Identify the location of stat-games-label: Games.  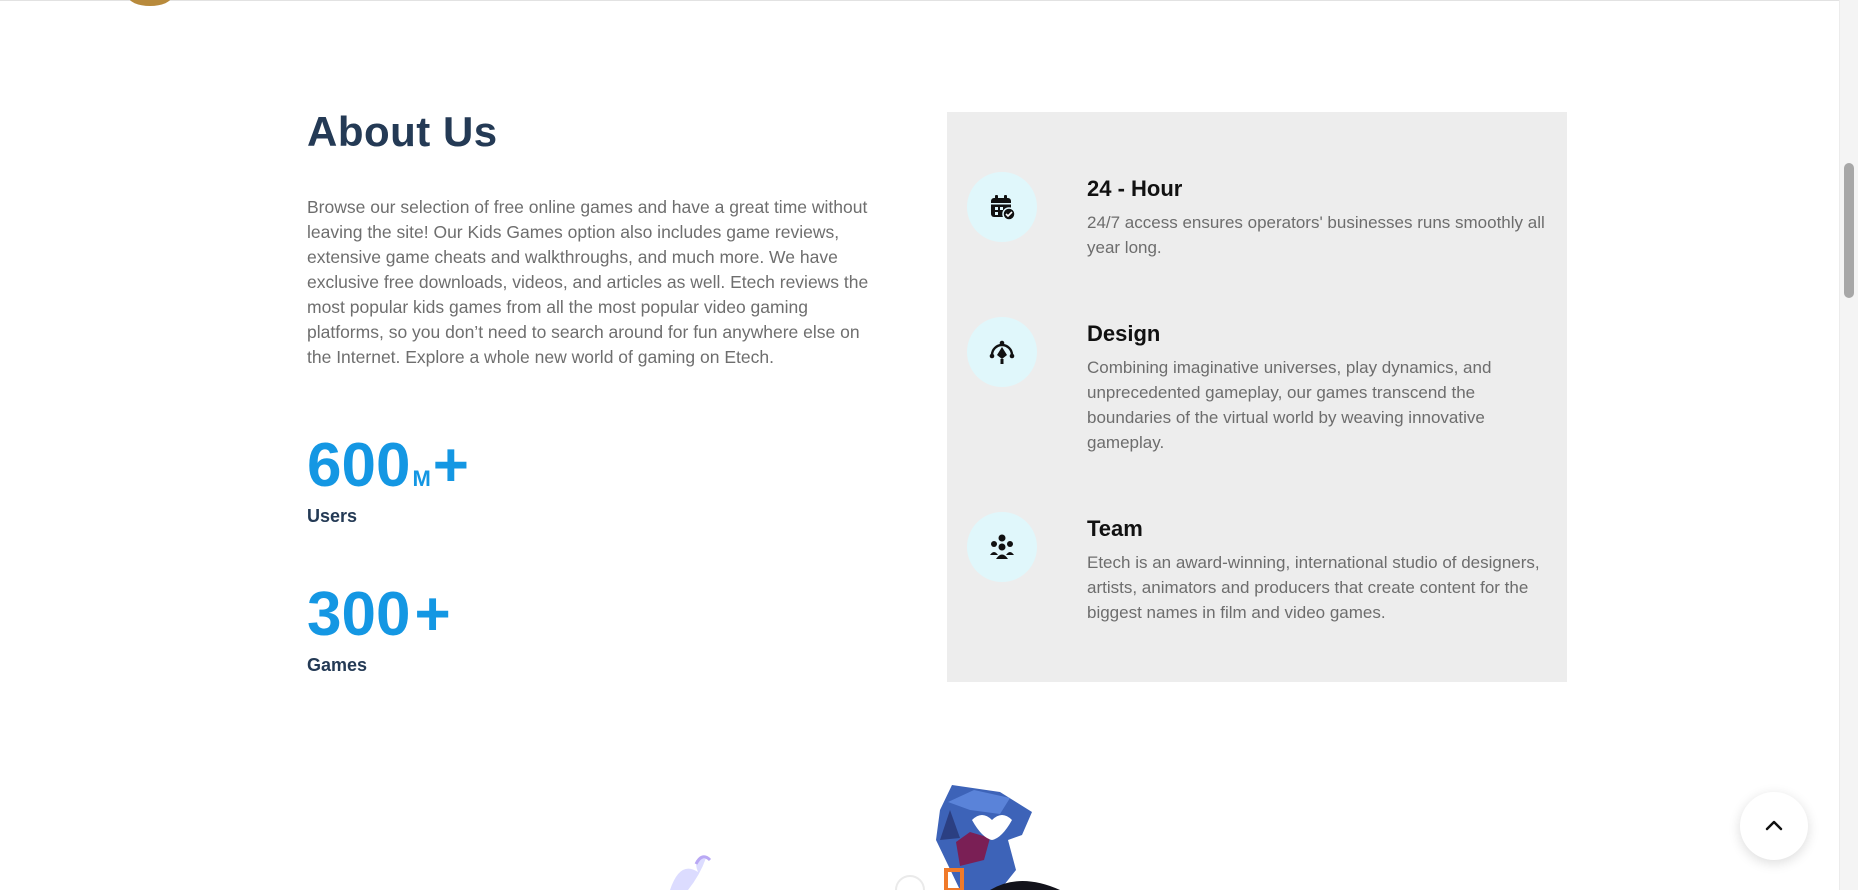
(337, 665).